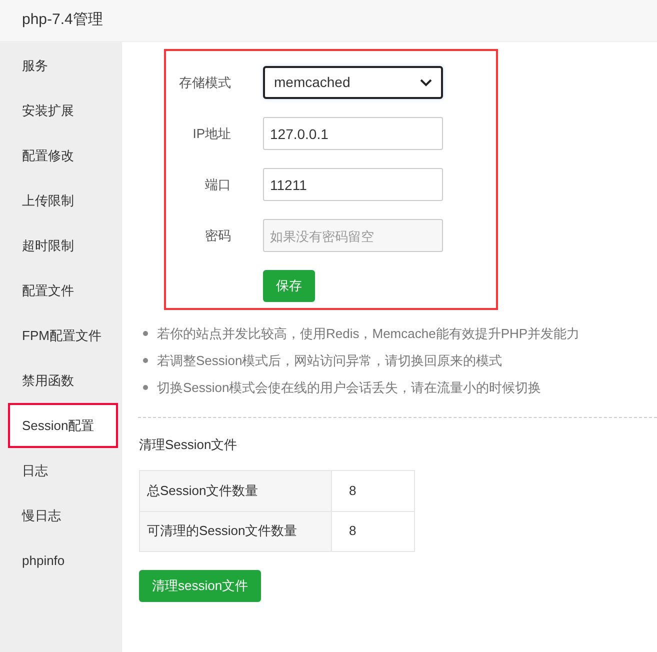  Describe the element at coordinates (61, 155) in the screenshot. I see `sidebar-item: 配置修改` at that location.